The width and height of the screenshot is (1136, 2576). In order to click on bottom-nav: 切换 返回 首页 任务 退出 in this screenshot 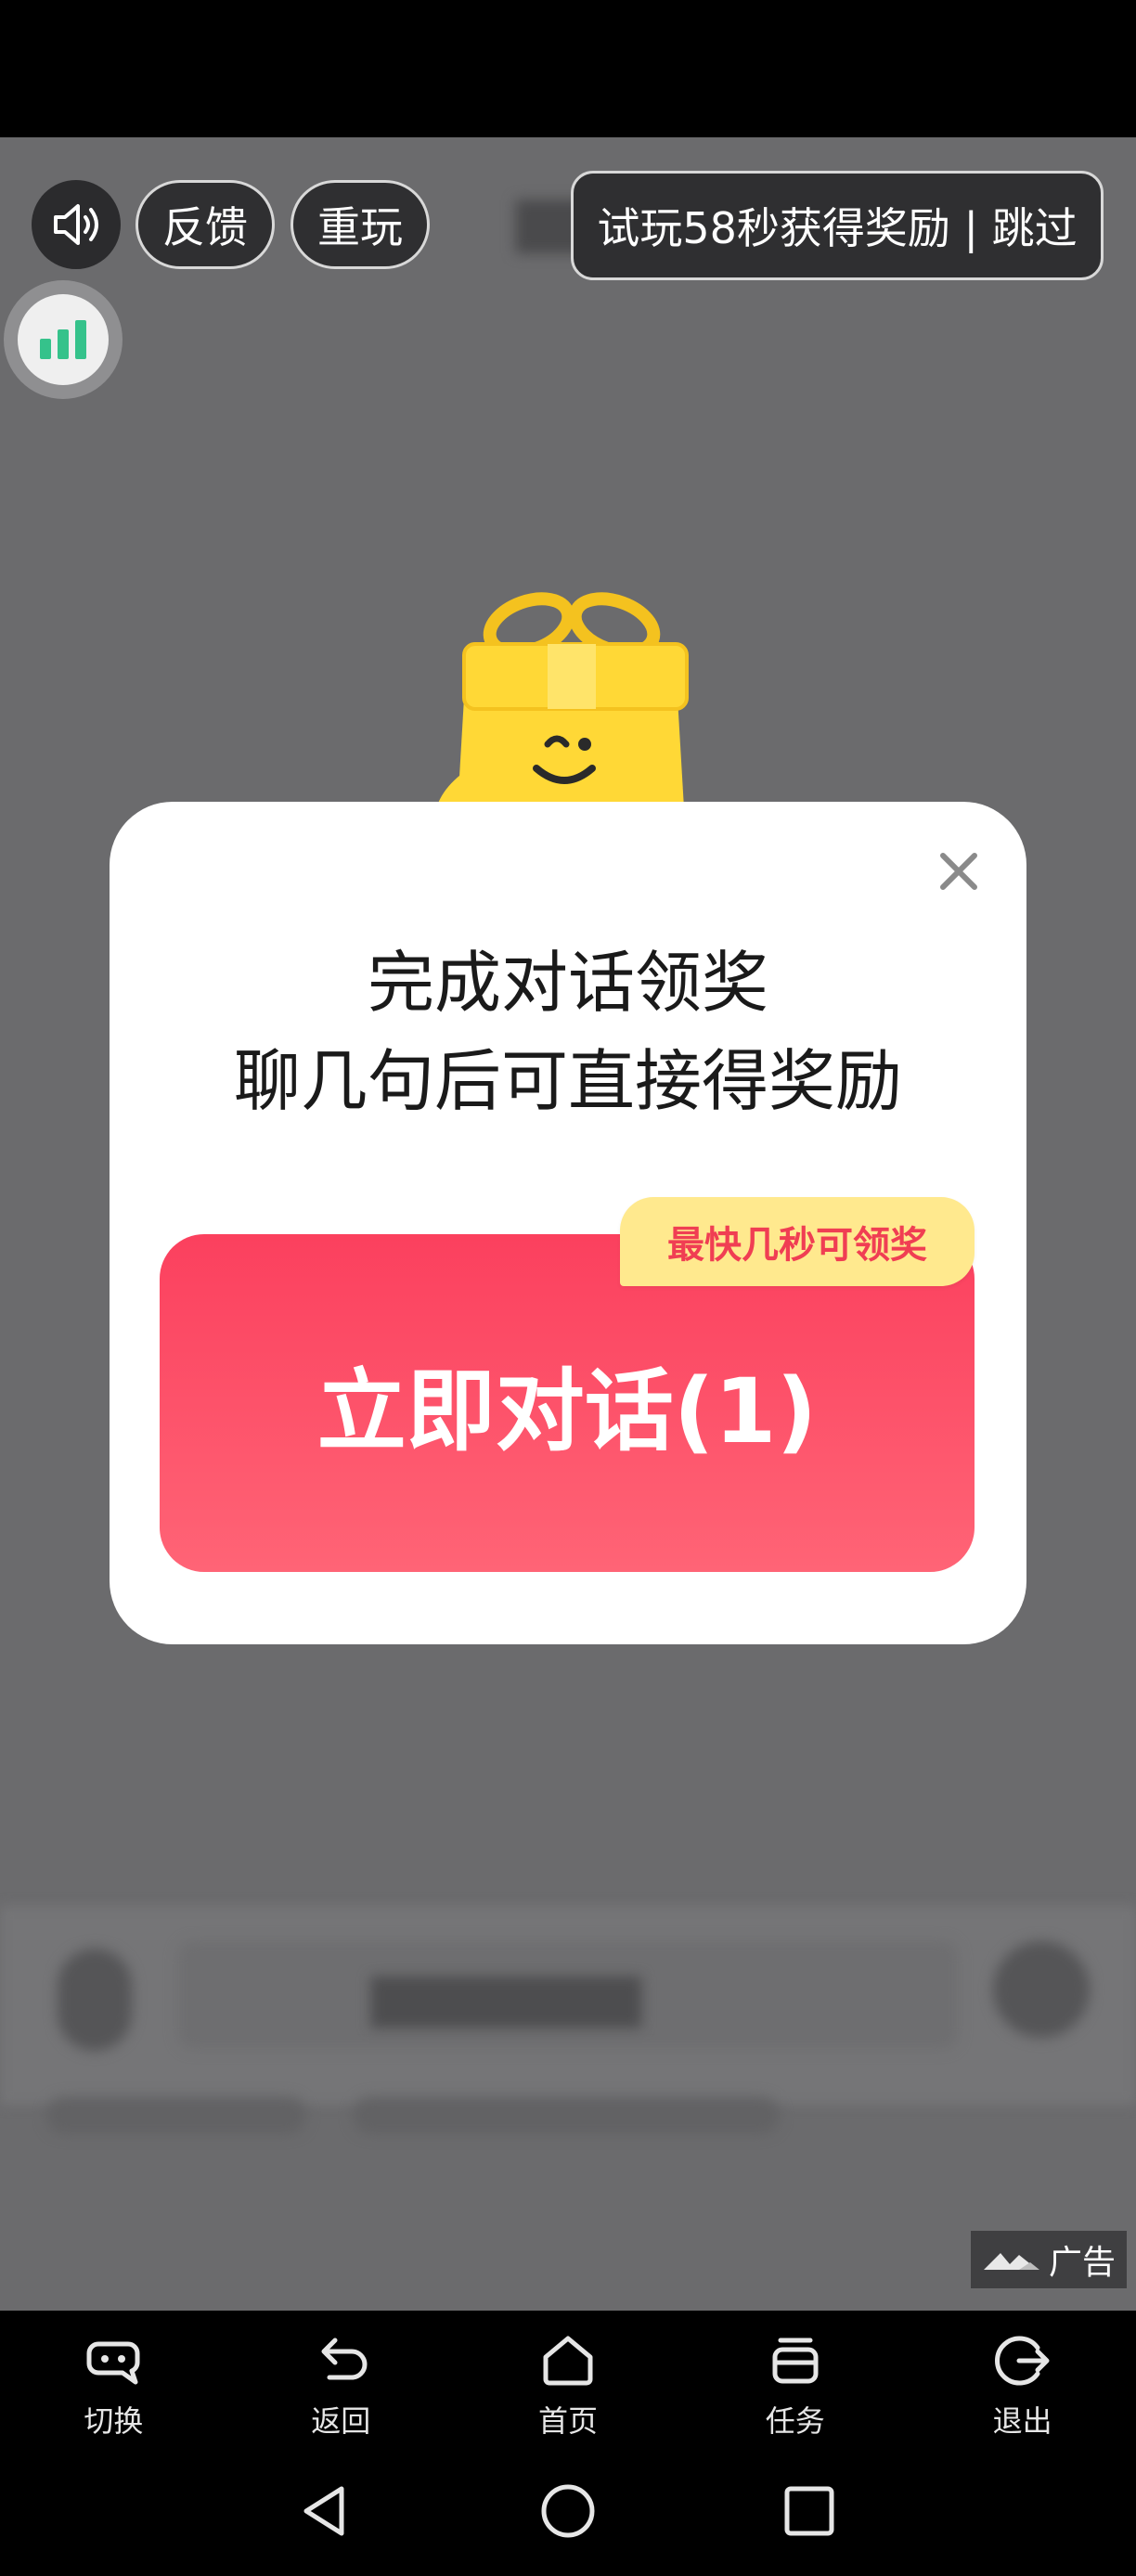, I will do `click(568, 2378)`.